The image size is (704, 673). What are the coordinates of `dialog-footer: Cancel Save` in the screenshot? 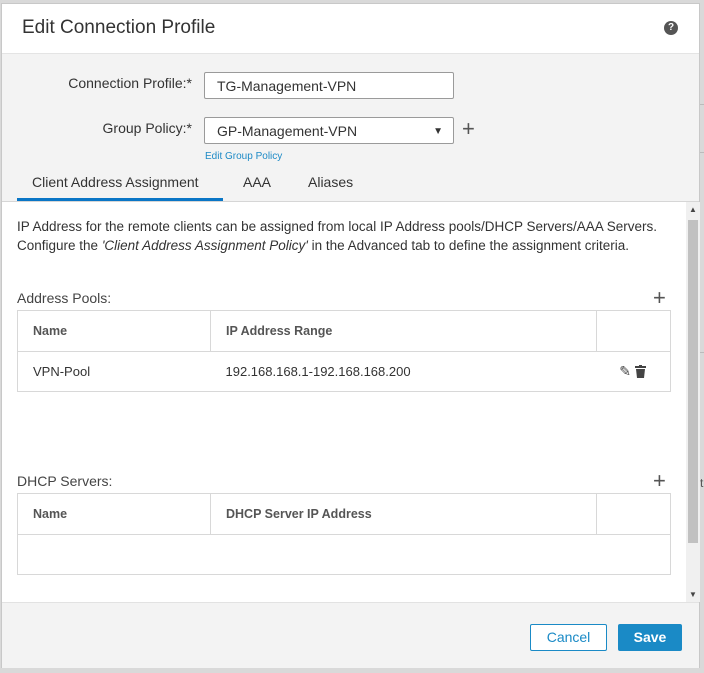 It's located at (350, 635).